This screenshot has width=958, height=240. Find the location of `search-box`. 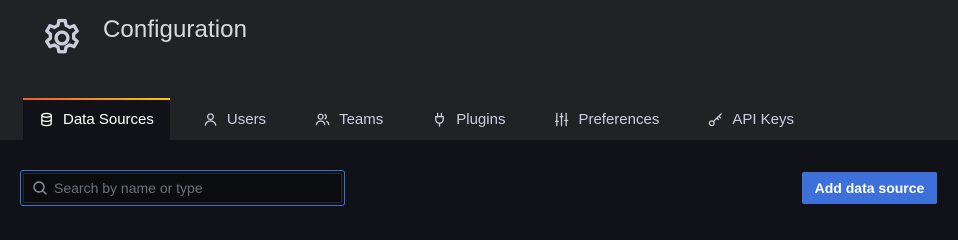

search-box is located at coordinates (182, 188).